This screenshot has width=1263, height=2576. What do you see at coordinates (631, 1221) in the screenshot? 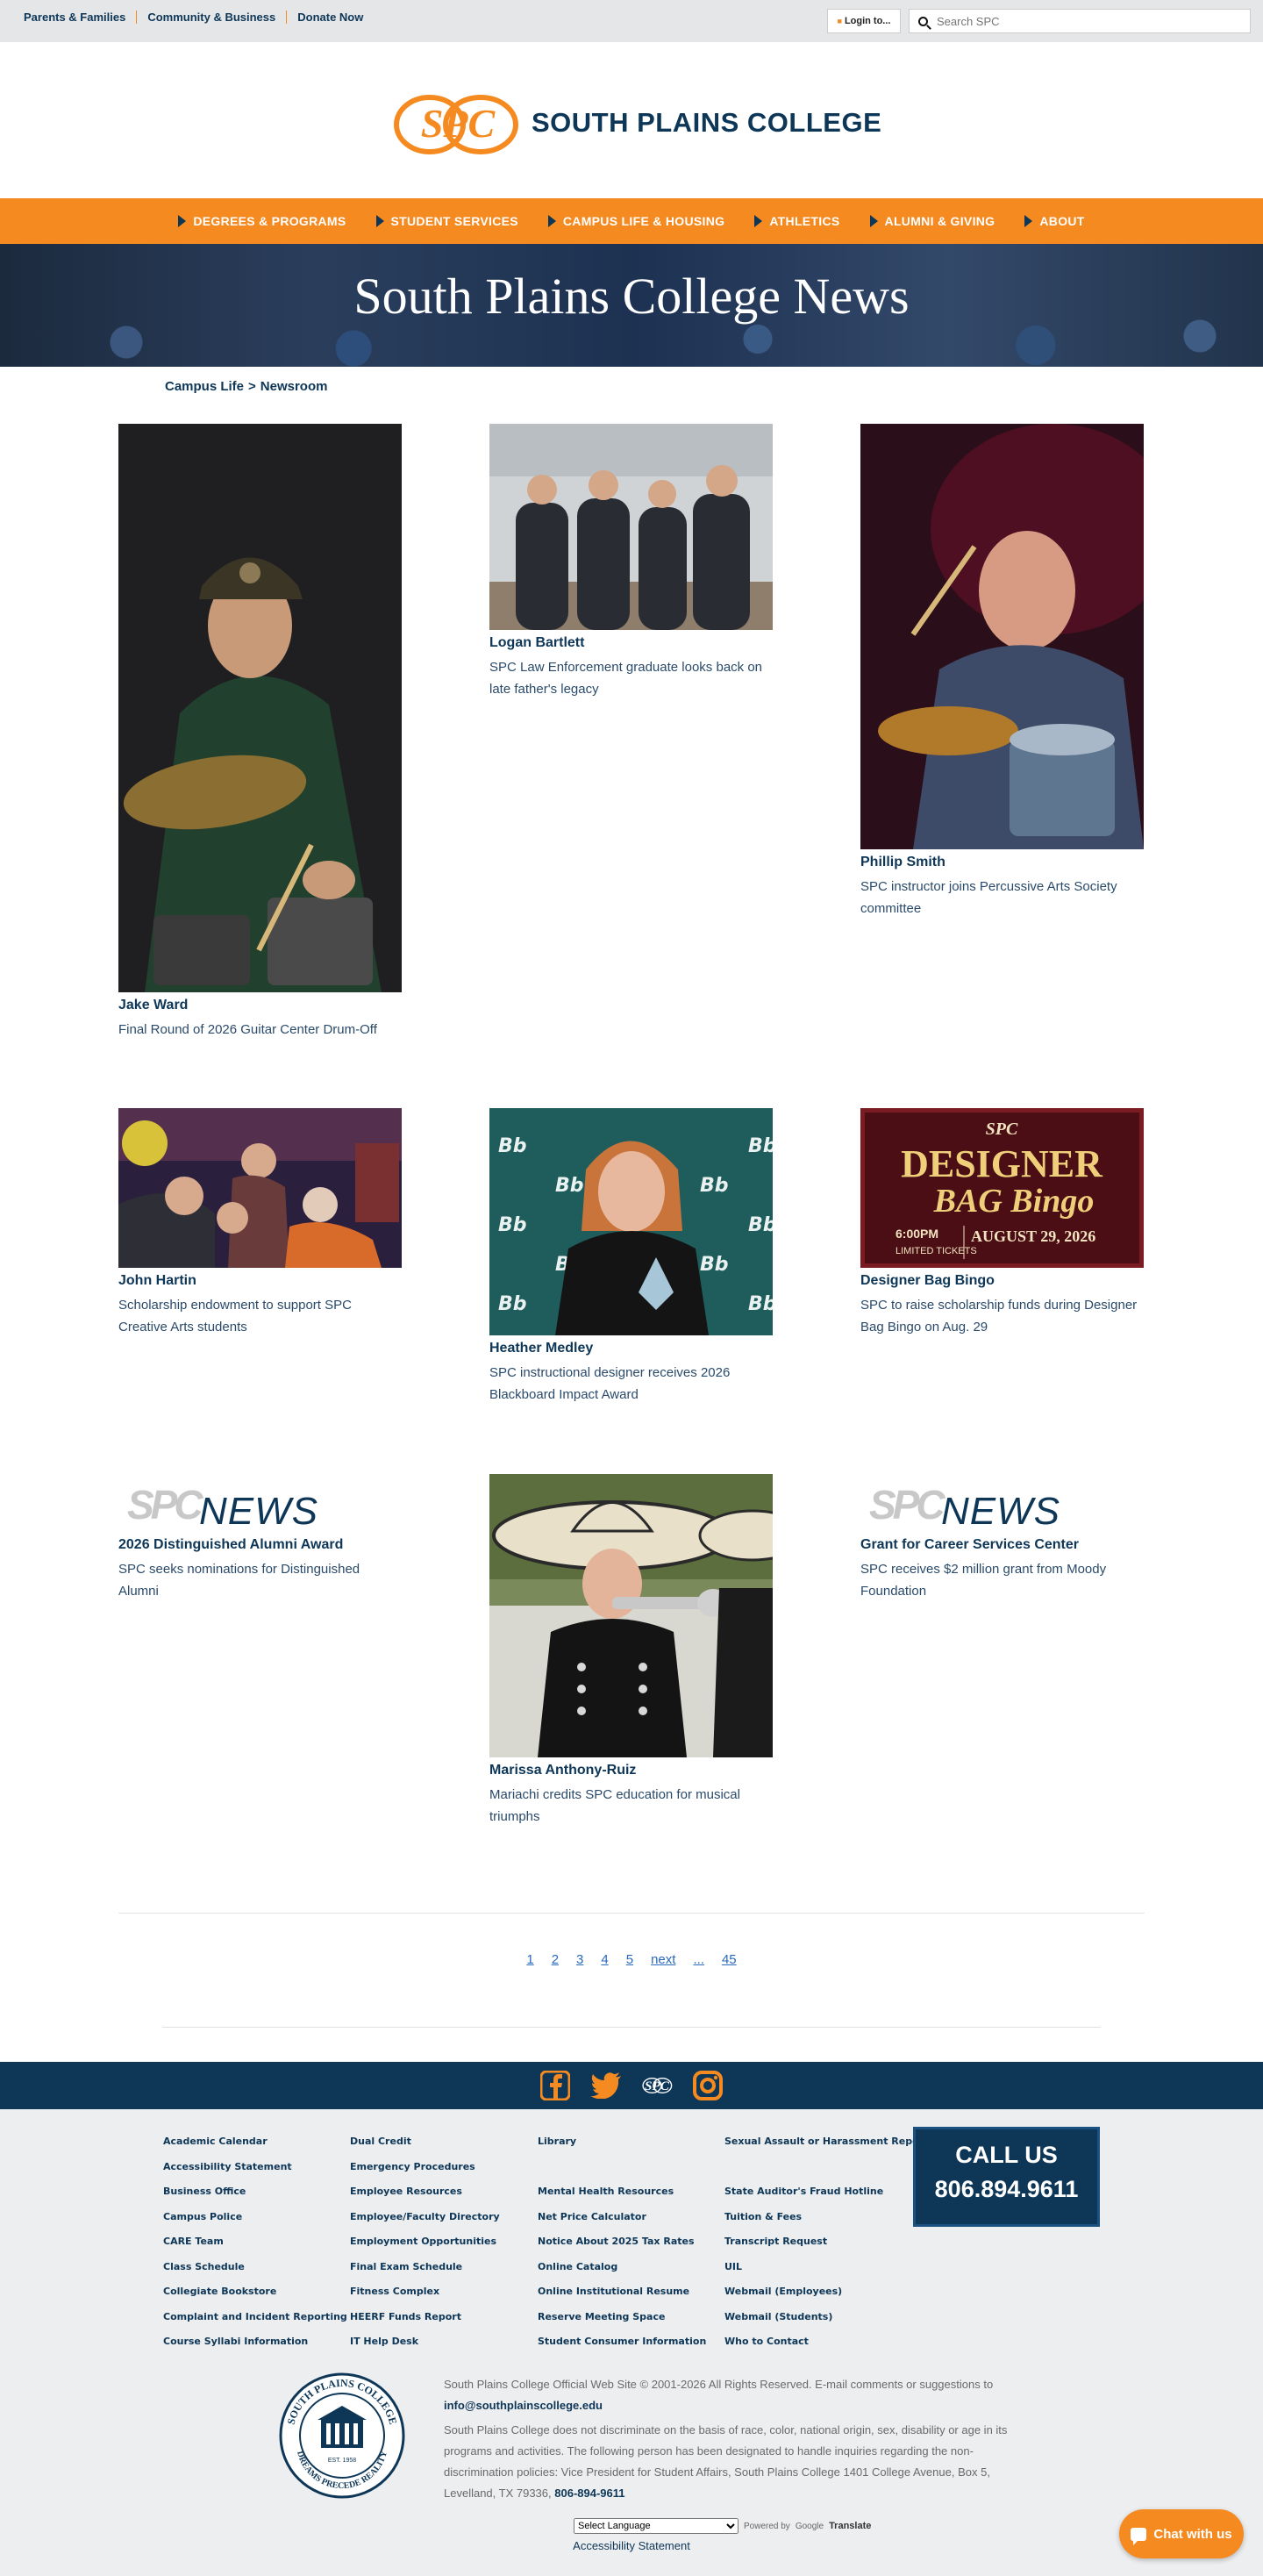
I see `news-photo: Bb Bb Bb Bb Bb Bb Bb Bb Bb Bb` at bounding box center [631, 1221].